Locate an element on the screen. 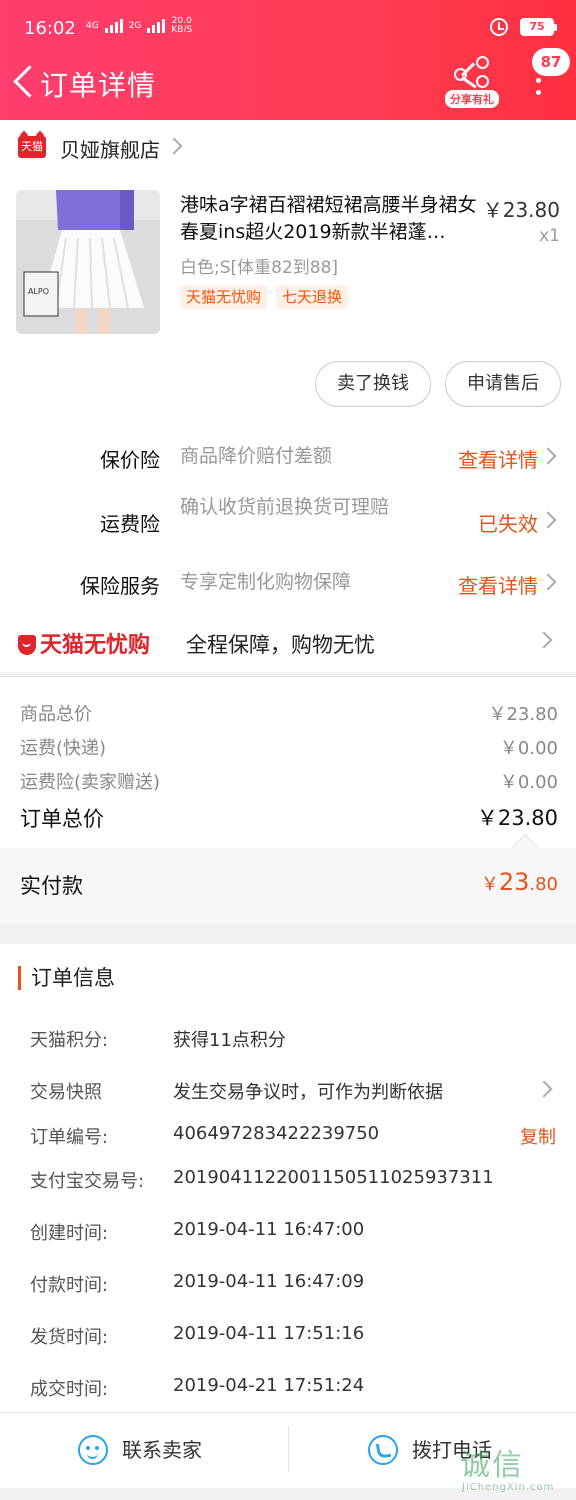 The image size is (576, 1500). product-photo-bag-text: ALPO is located at coordinates (38, 291).